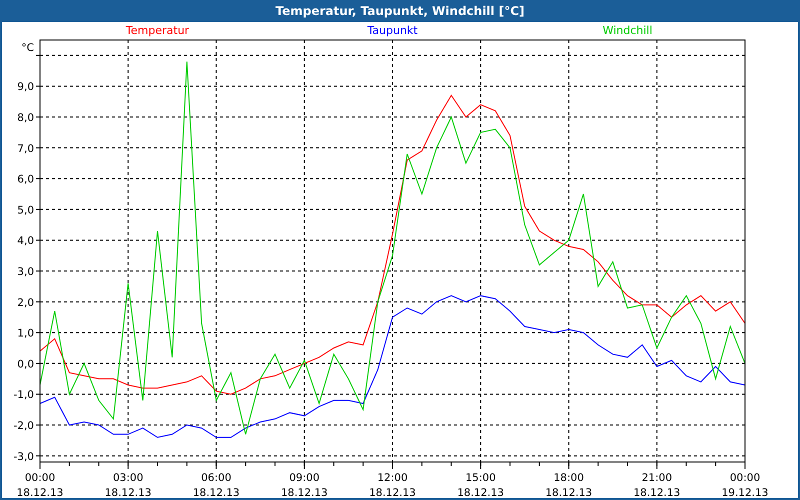  What do you see at coordinates (480, 485) in the screenshot?
I see `axis-tick-label: 15:00 18.12.13` at bounding box center [480, 485].